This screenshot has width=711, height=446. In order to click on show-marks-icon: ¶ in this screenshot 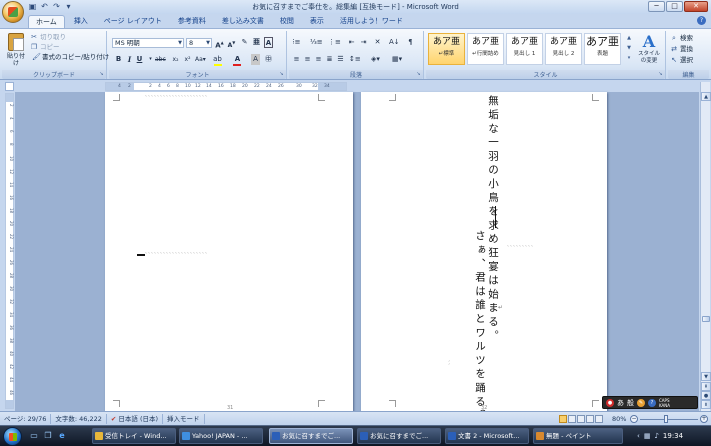, I will do `click(410, 42)`.